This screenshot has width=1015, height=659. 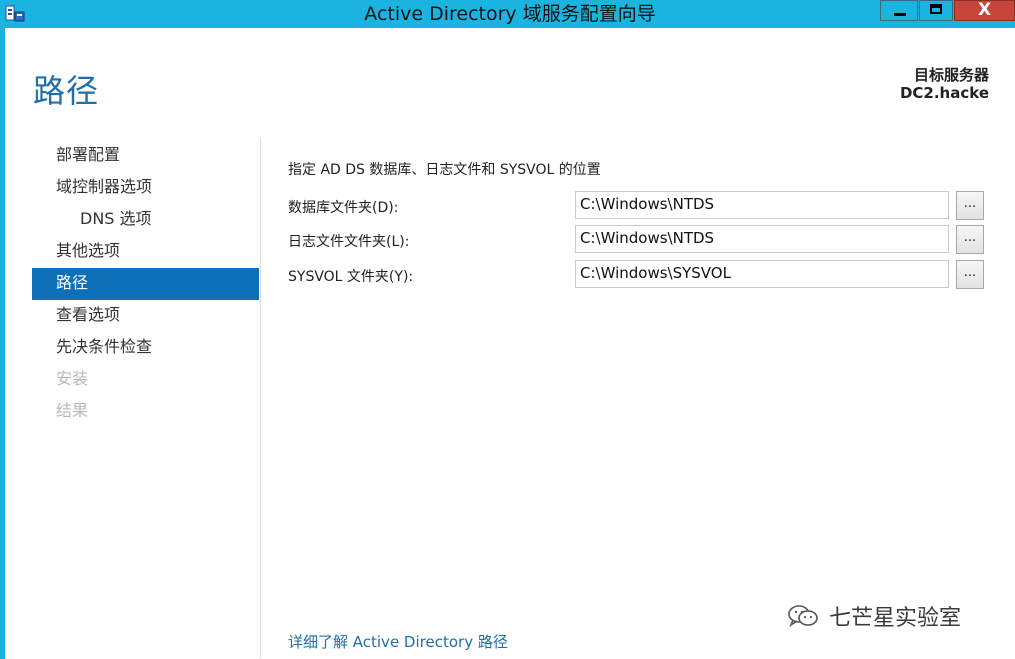 What do you see at coordinates (15, 14) in the screenshot?
I see `app-icon` at bounding box center [15, 14].